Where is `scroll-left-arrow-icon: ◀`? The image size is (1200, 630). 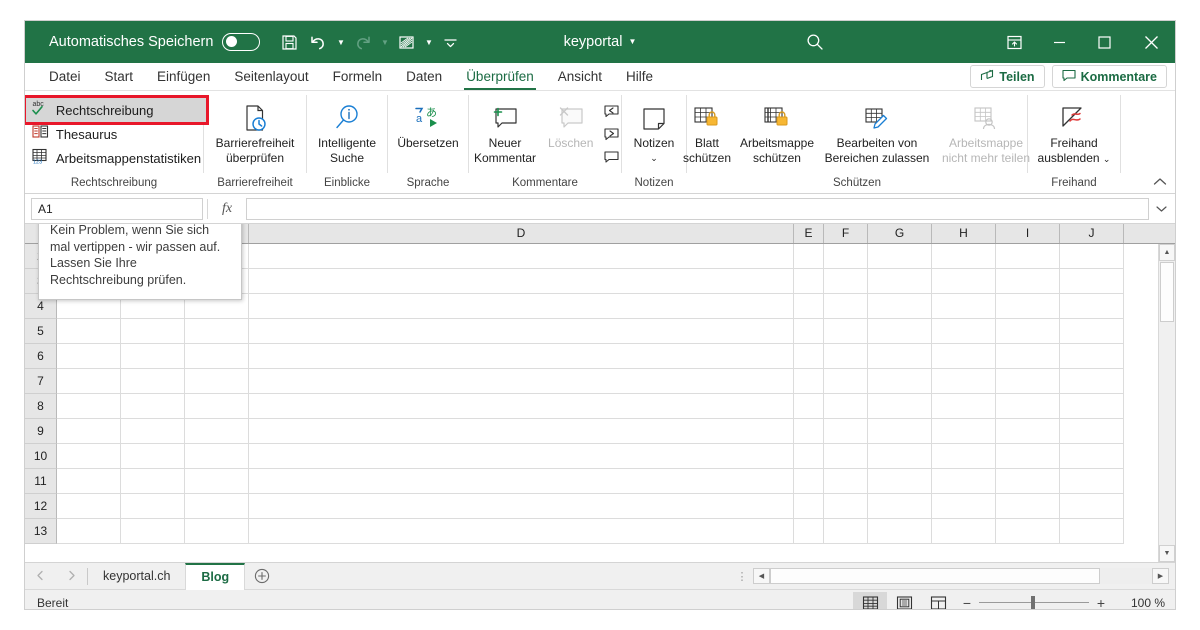 scroll-left-arrow-icon: ◀ is located at coordinates (761, 576).